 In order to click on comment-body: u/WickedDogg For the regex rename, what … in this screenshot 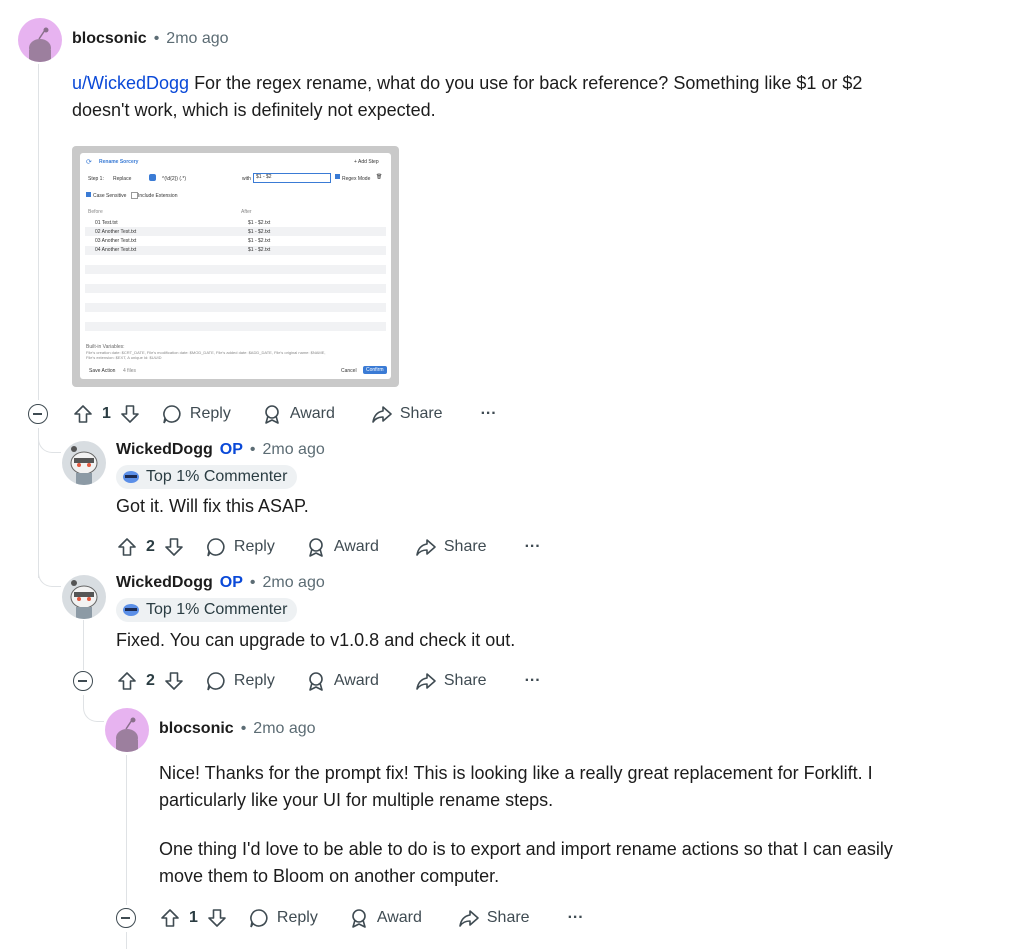, I will do `click(522, 97)`.